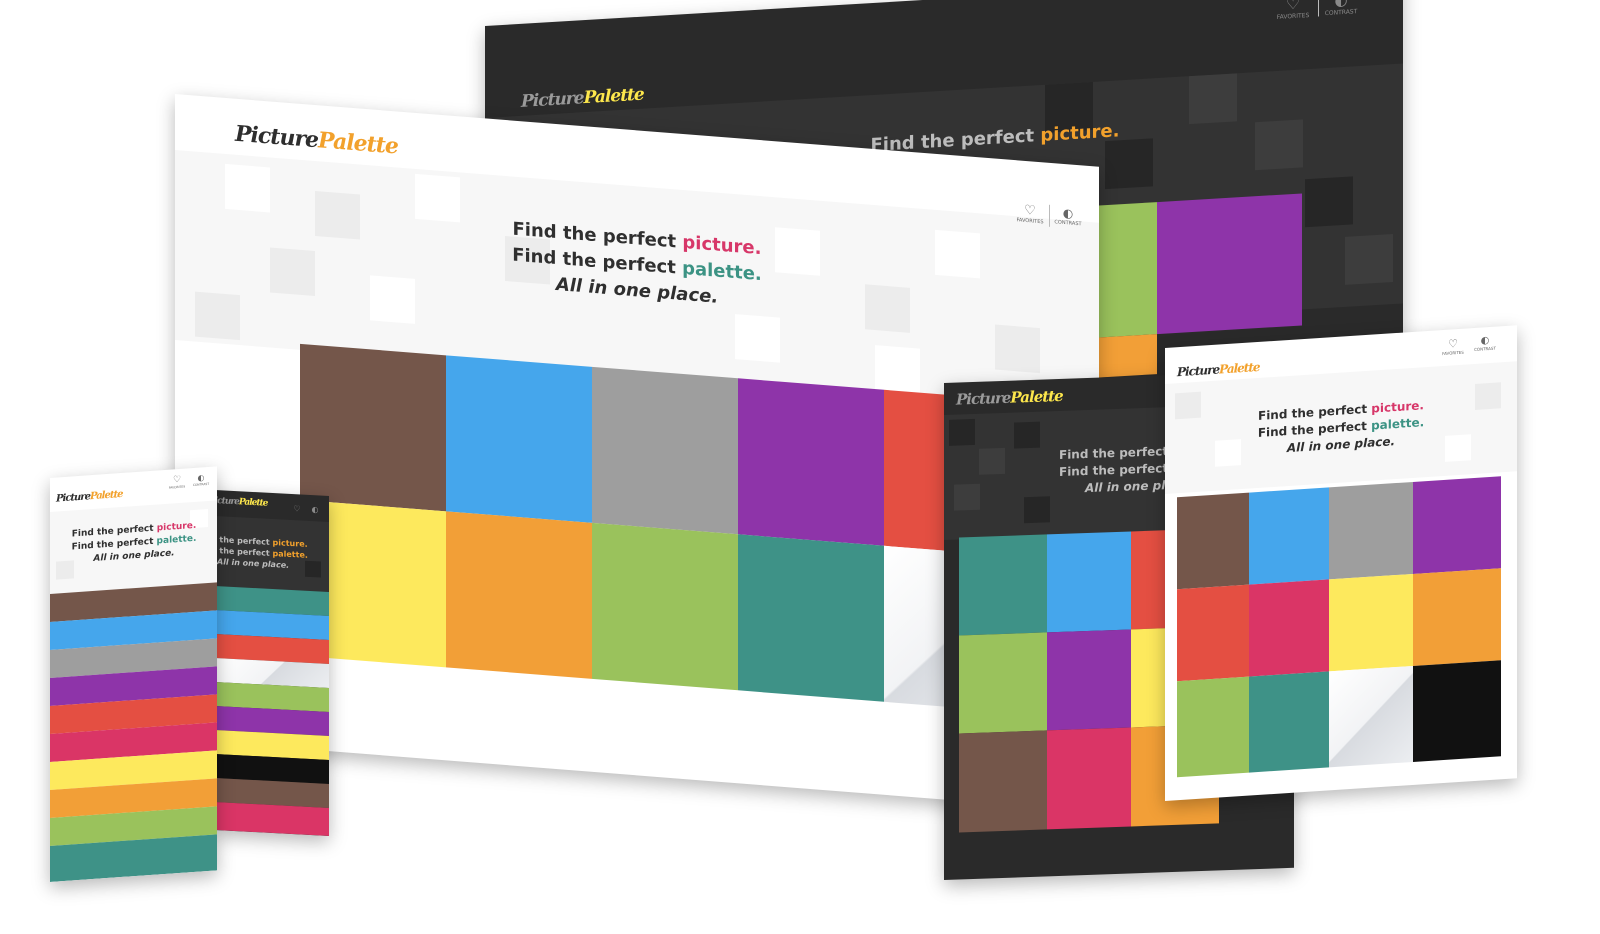  I want to click on contrast-button: ◐, so click(315, 510).